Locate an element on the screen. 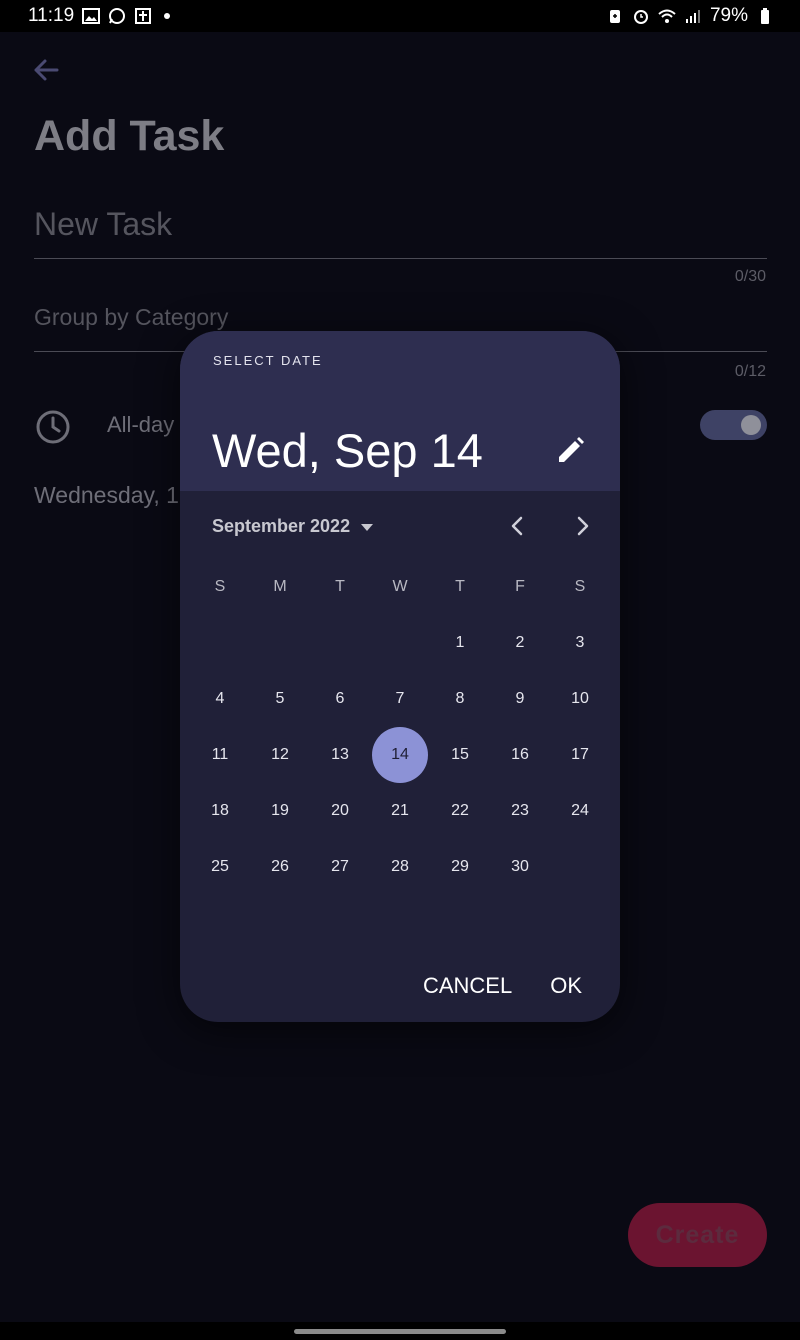  calendar-day-number: 27 is located at coordinates (340, 866).